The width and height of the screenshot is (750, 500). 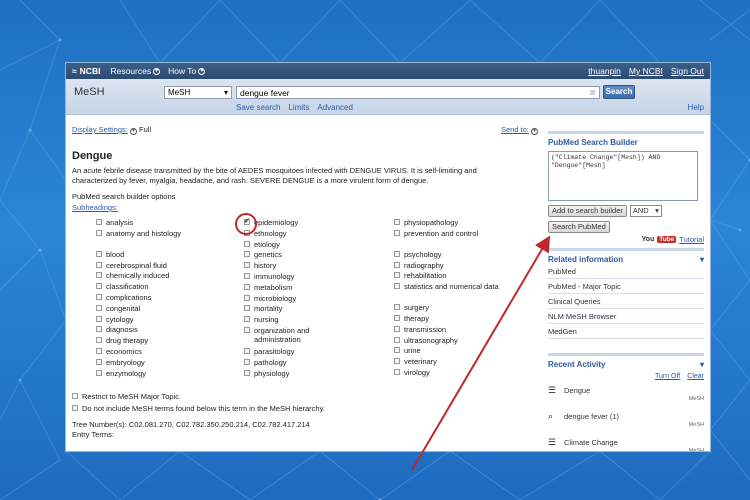 What do you see at coordinates (289, 352) in the screenshot?
I see `subheading-checkbox-parasitology: parasitology` at bounding box center [289, 352].